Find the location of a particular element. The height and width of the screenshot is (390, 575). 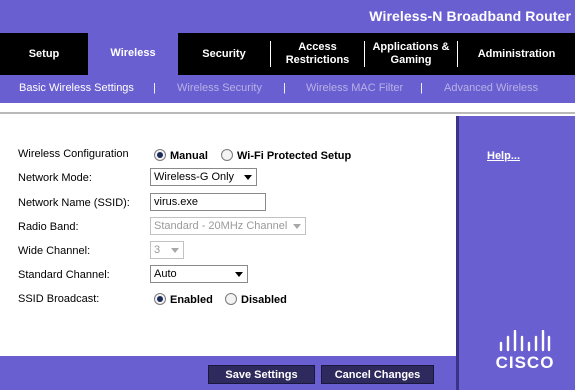

cisco-logo: CISCO is located at coordinates (525, 353).